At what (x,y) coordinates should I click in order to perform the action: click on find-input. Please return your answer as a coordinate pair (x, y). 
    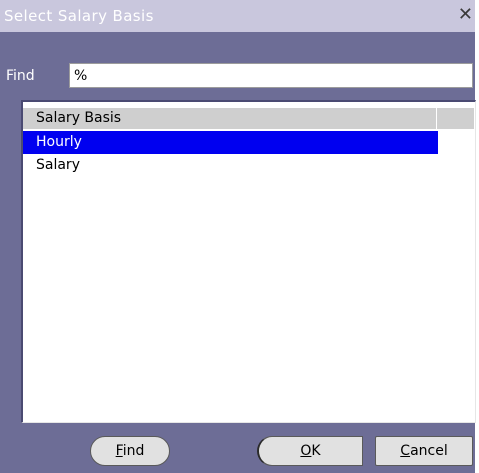
    Looking at the image, I should click on (271, 75).